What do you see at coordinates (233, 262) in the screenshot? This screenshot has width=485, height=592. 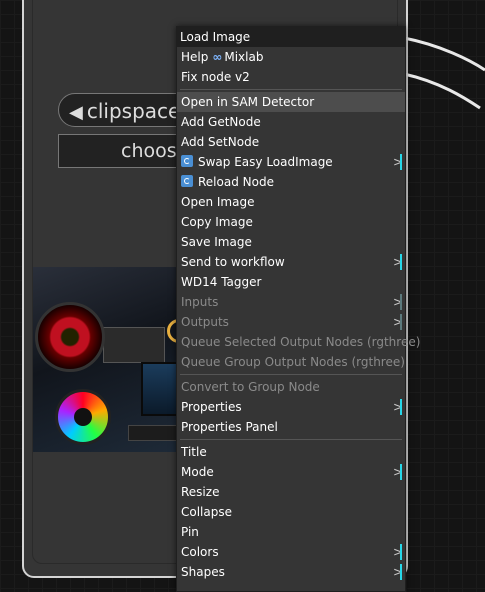 I see `menu-item-label: Send to workflow` at bounding box center [233, 262].